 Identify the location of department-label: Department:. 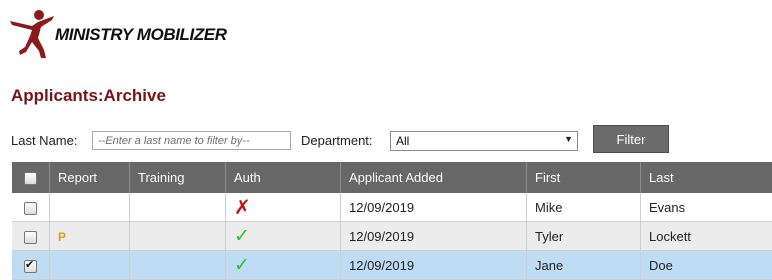
(337, 140).